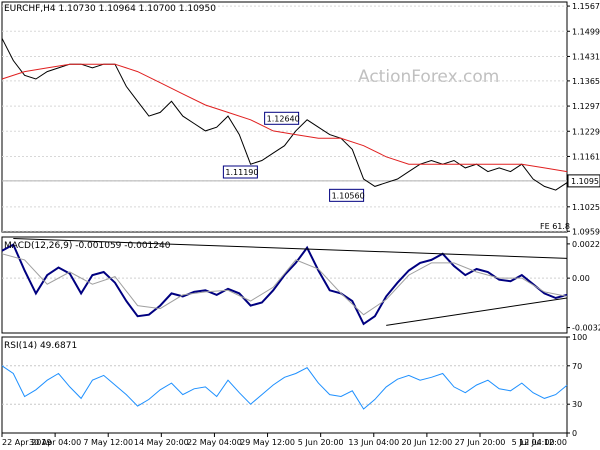 Image resolution: width=600 pixels, height=450 pixels. What do you see at coordinates (555, 226) in the screenshot?
I see `fe-level-label: FE 61.8` at bounding box center [555, 226].